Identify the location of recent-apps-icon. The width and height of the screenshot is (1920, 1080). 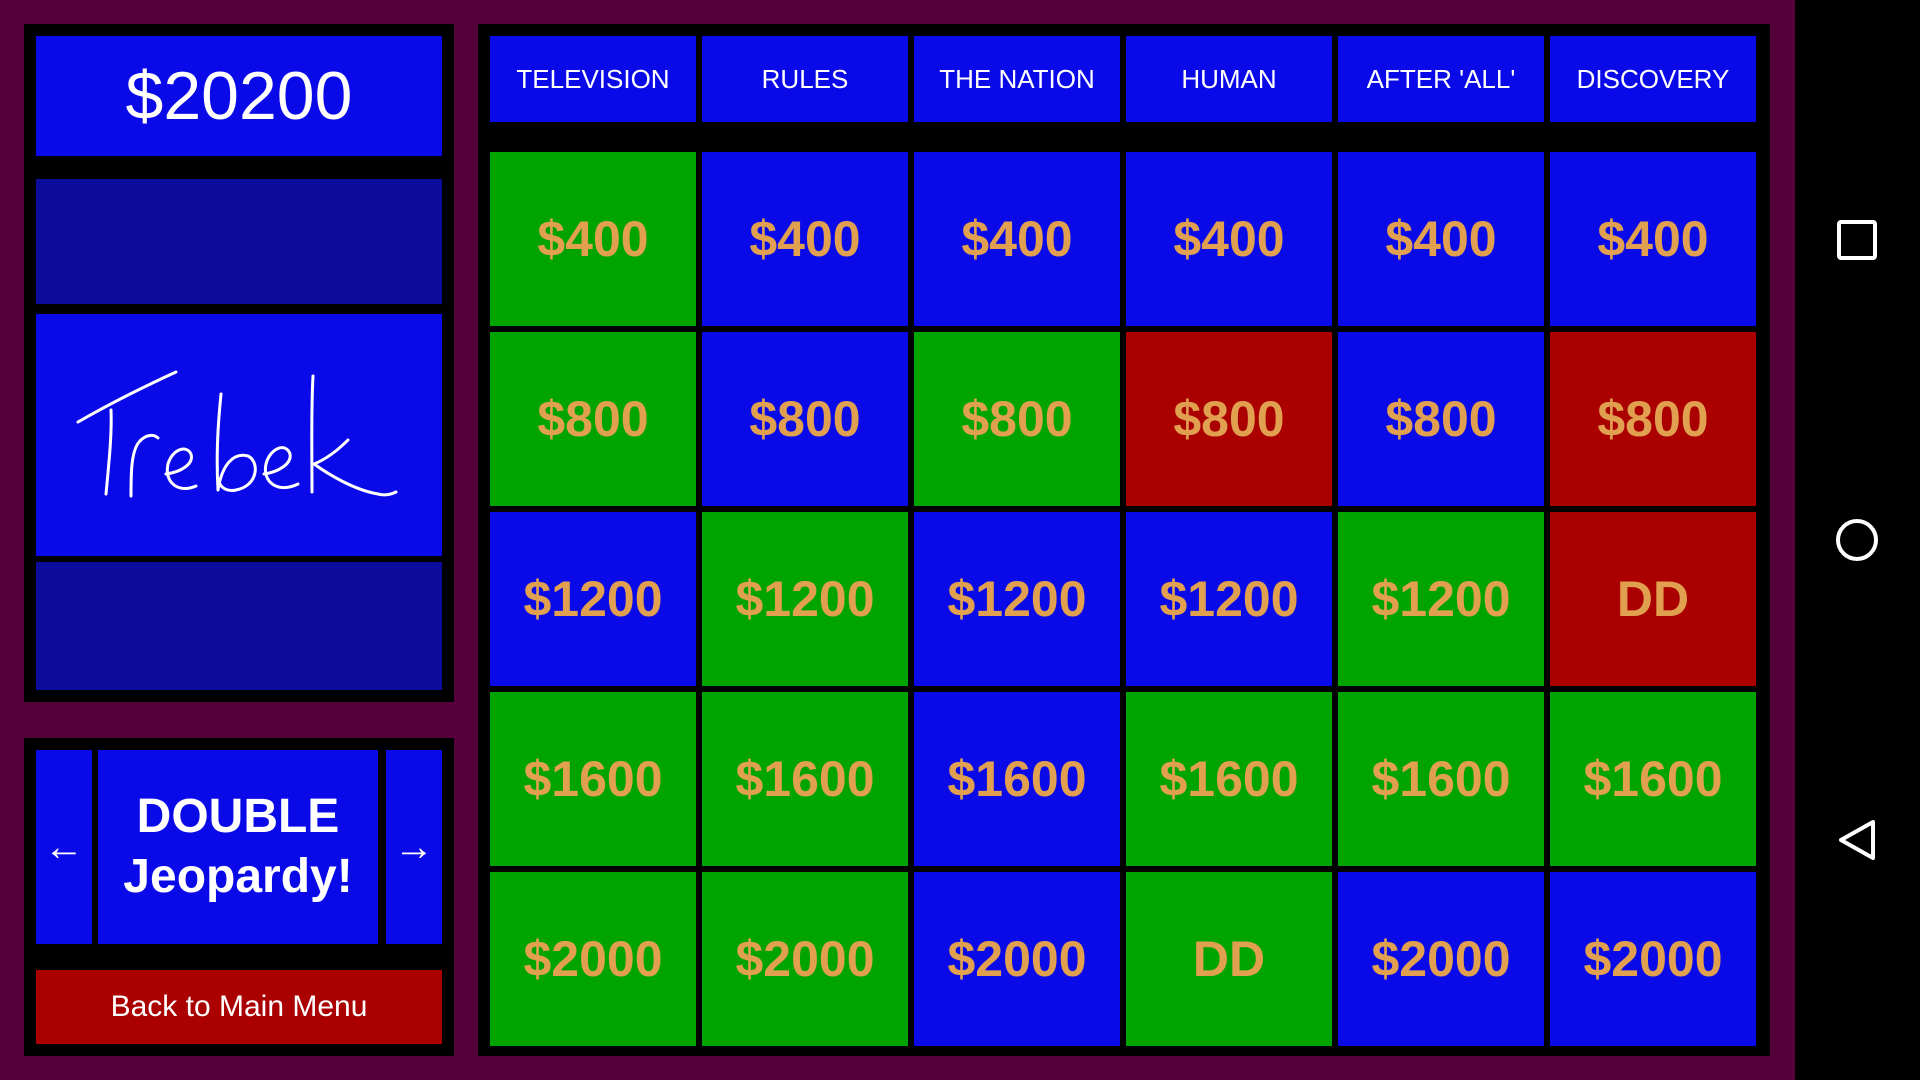
(1857, 240).